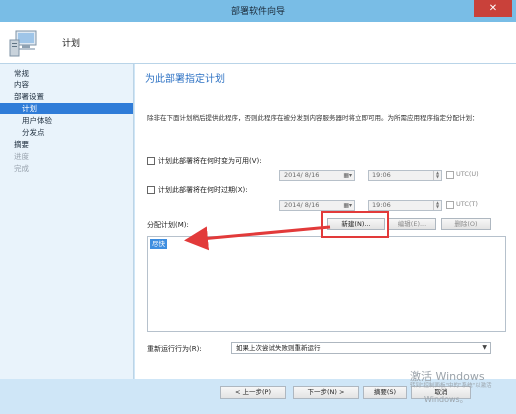 The height and width of the screenshot is (414, 516). I want to click on header-title: 计划, so click(71, 44).